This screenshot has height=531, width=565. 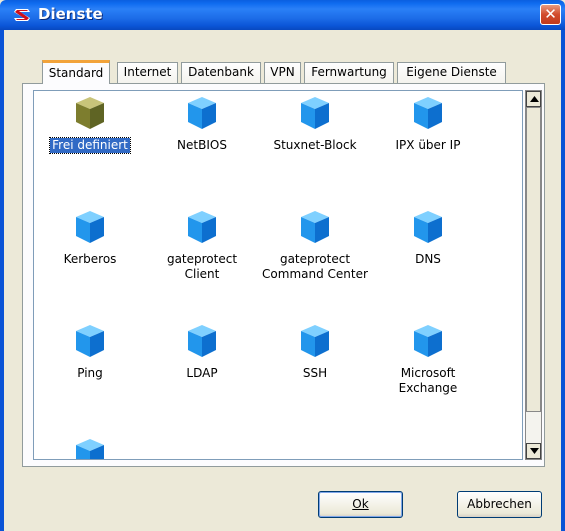 I want to click on ok-button-label: Ok, so click(x=360, y=504).